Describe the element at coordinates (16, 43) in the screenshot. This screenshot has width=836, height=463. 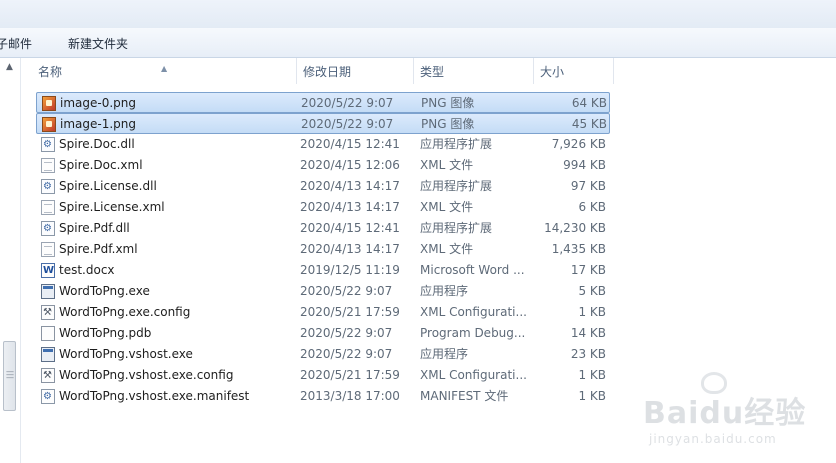
I see `email-button: 子邮件` at that location.